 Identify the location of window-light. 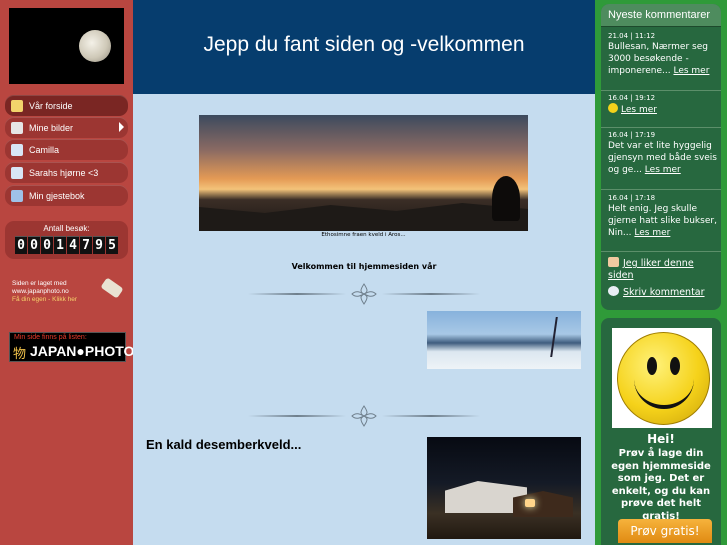
(530, 503).